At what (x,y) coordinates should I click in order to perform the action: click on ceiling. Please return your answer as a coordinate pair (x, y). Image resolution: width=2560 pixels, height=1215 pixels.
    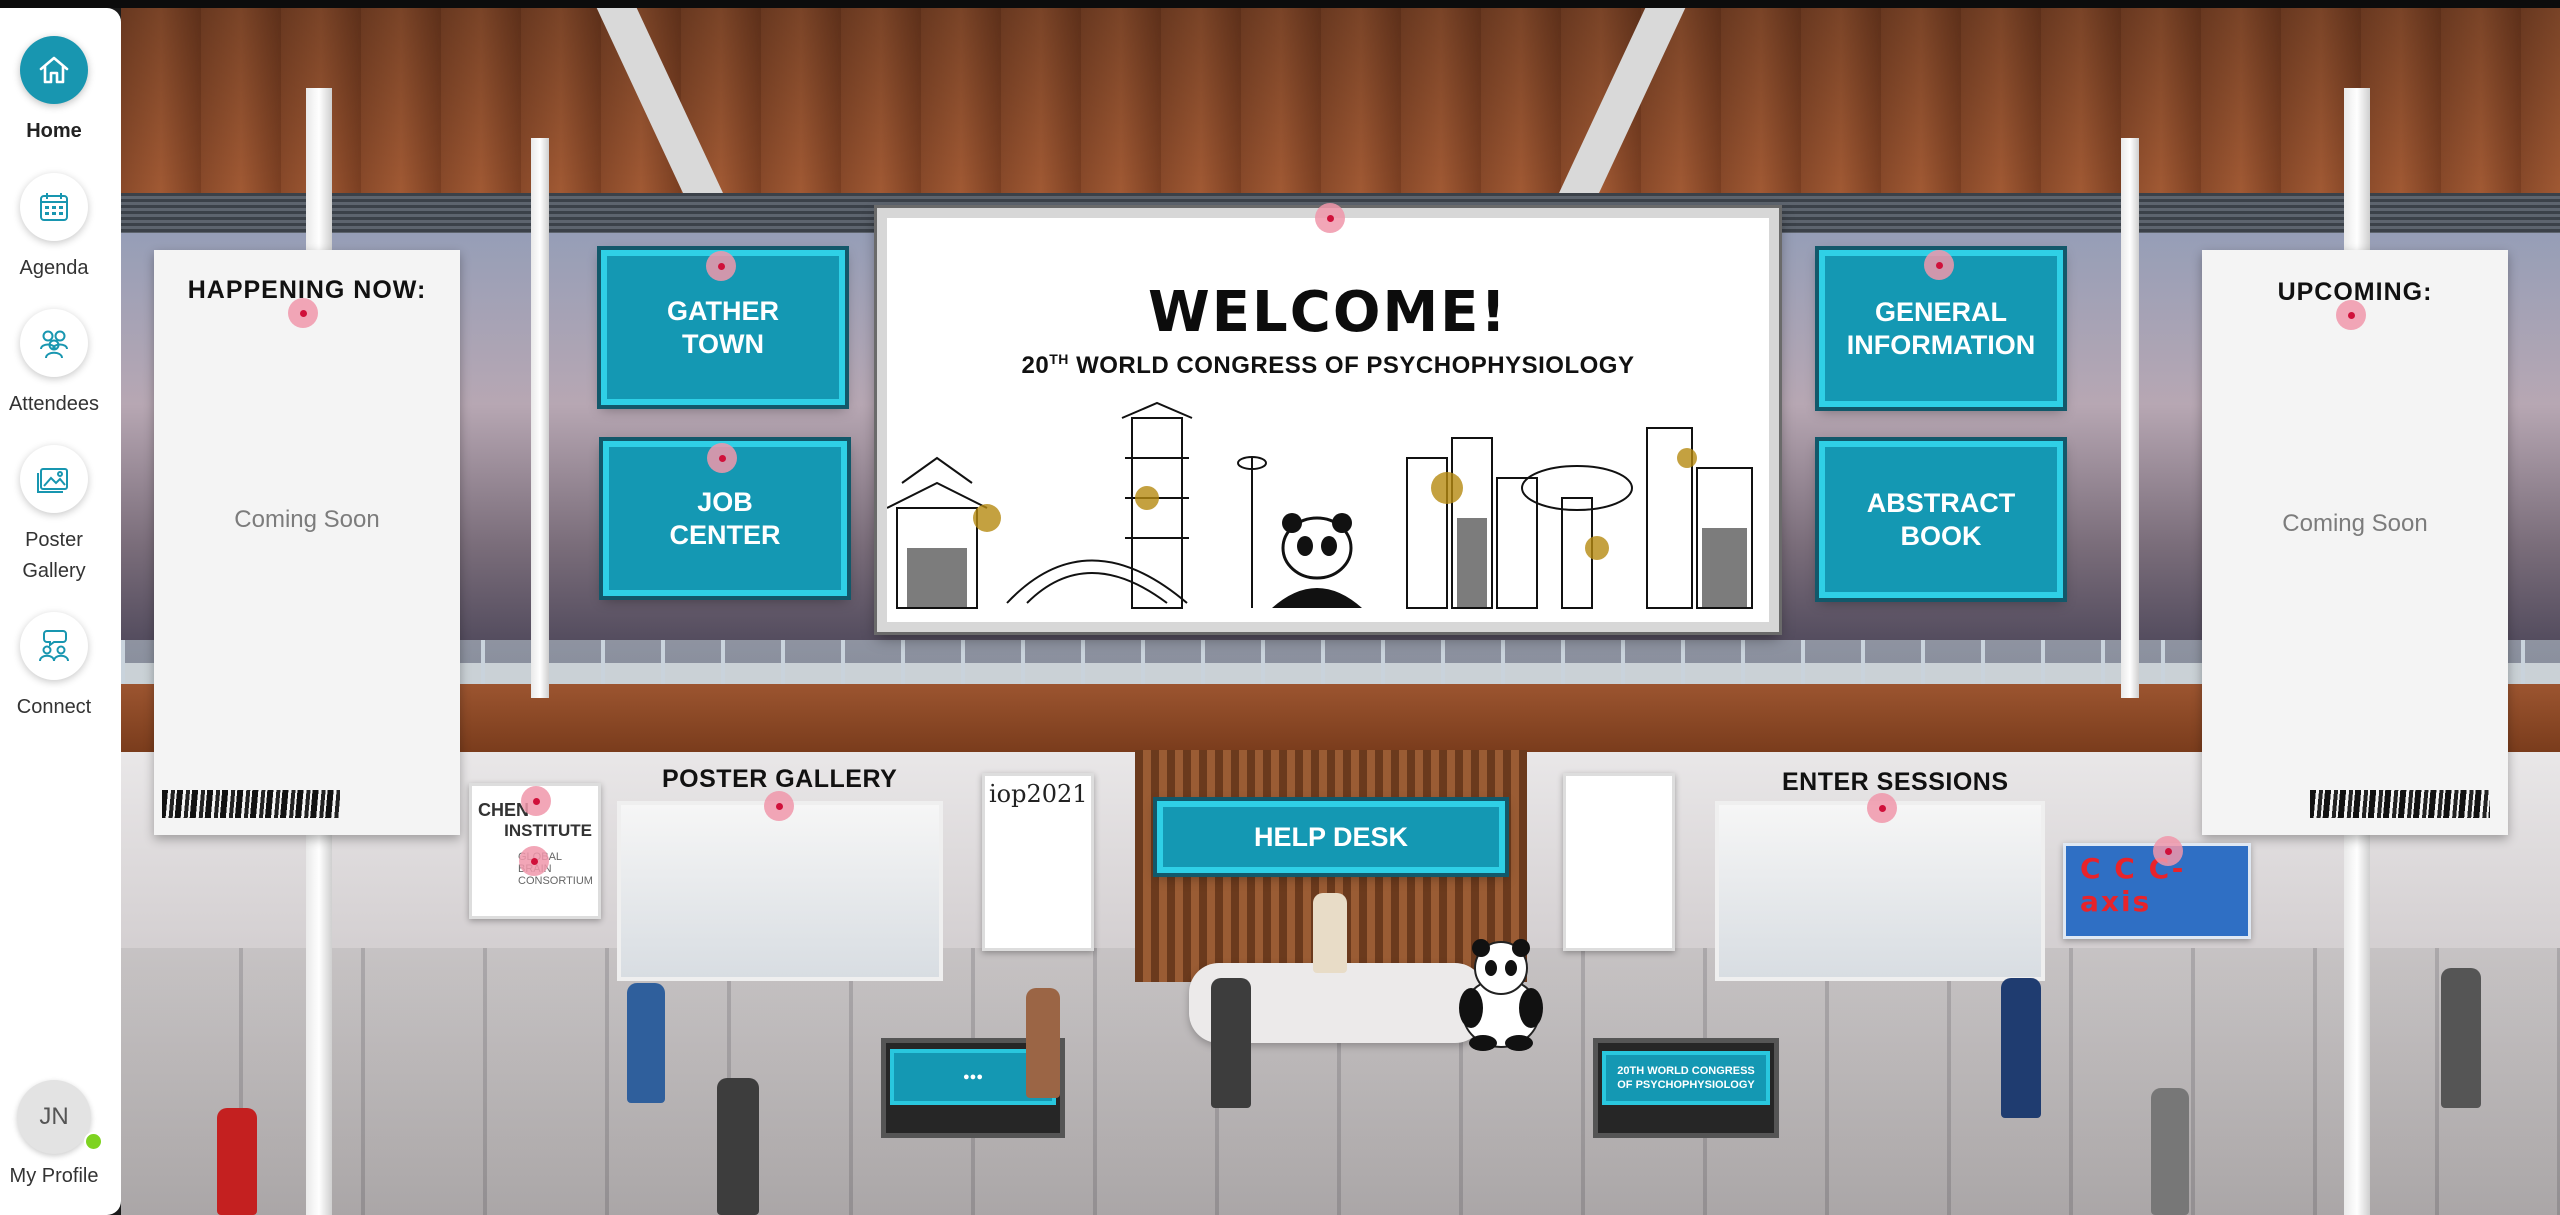
    Looking at the image, I should click on (1340, 103).